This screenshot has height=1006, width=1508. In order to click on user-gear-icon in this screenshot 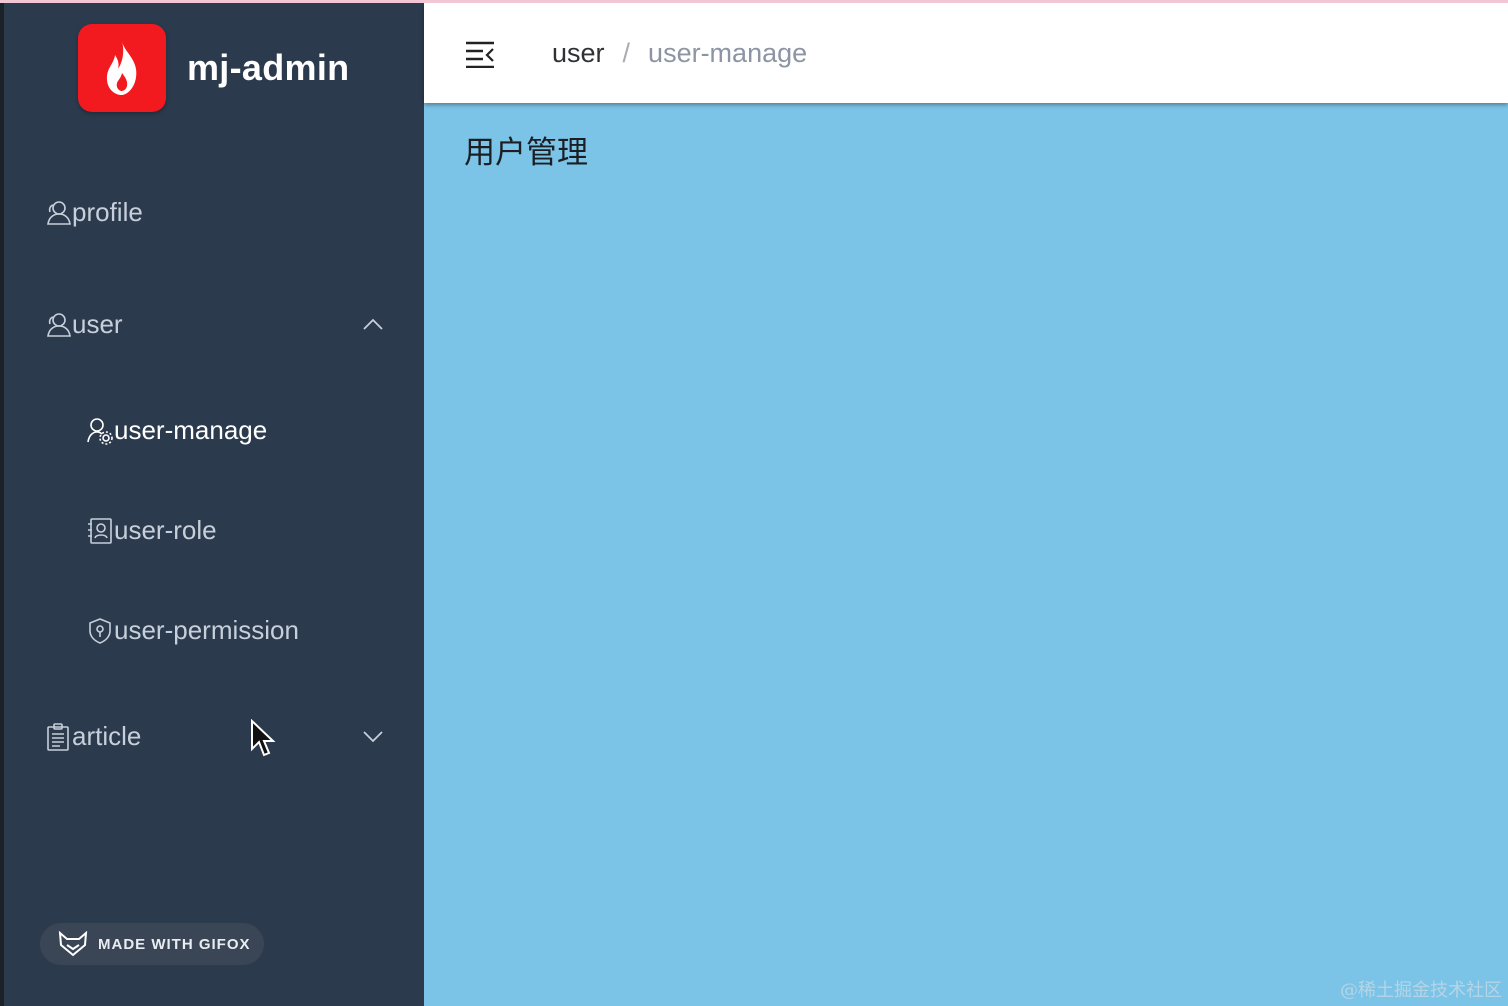, I will do `click(100, 431)`.